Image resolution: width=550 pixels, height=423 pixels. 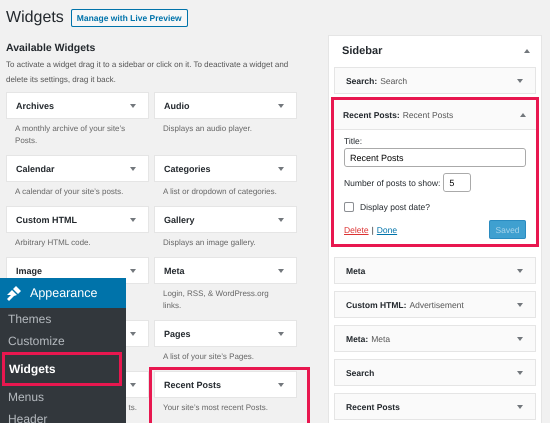 I want to click on widget-title: Archives, so click(x=35, y=105).